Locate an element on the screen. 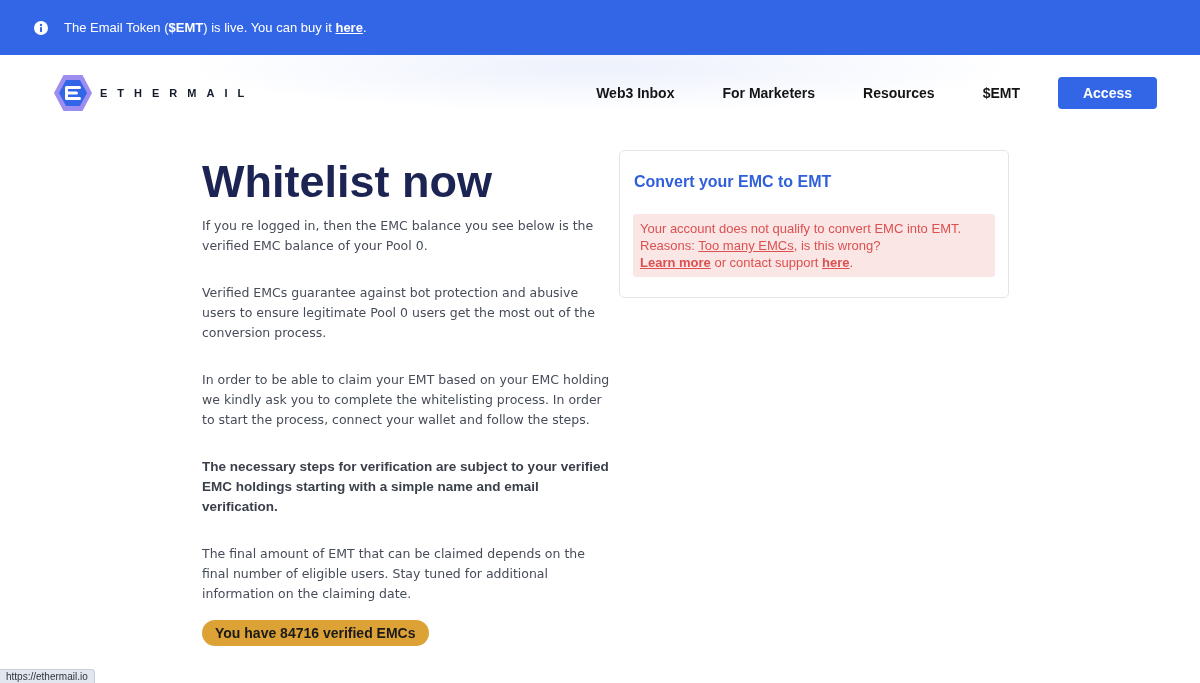 The image size is (1200, 683). nav-link: Web3 Inbox is located at coordinates (635, 92).